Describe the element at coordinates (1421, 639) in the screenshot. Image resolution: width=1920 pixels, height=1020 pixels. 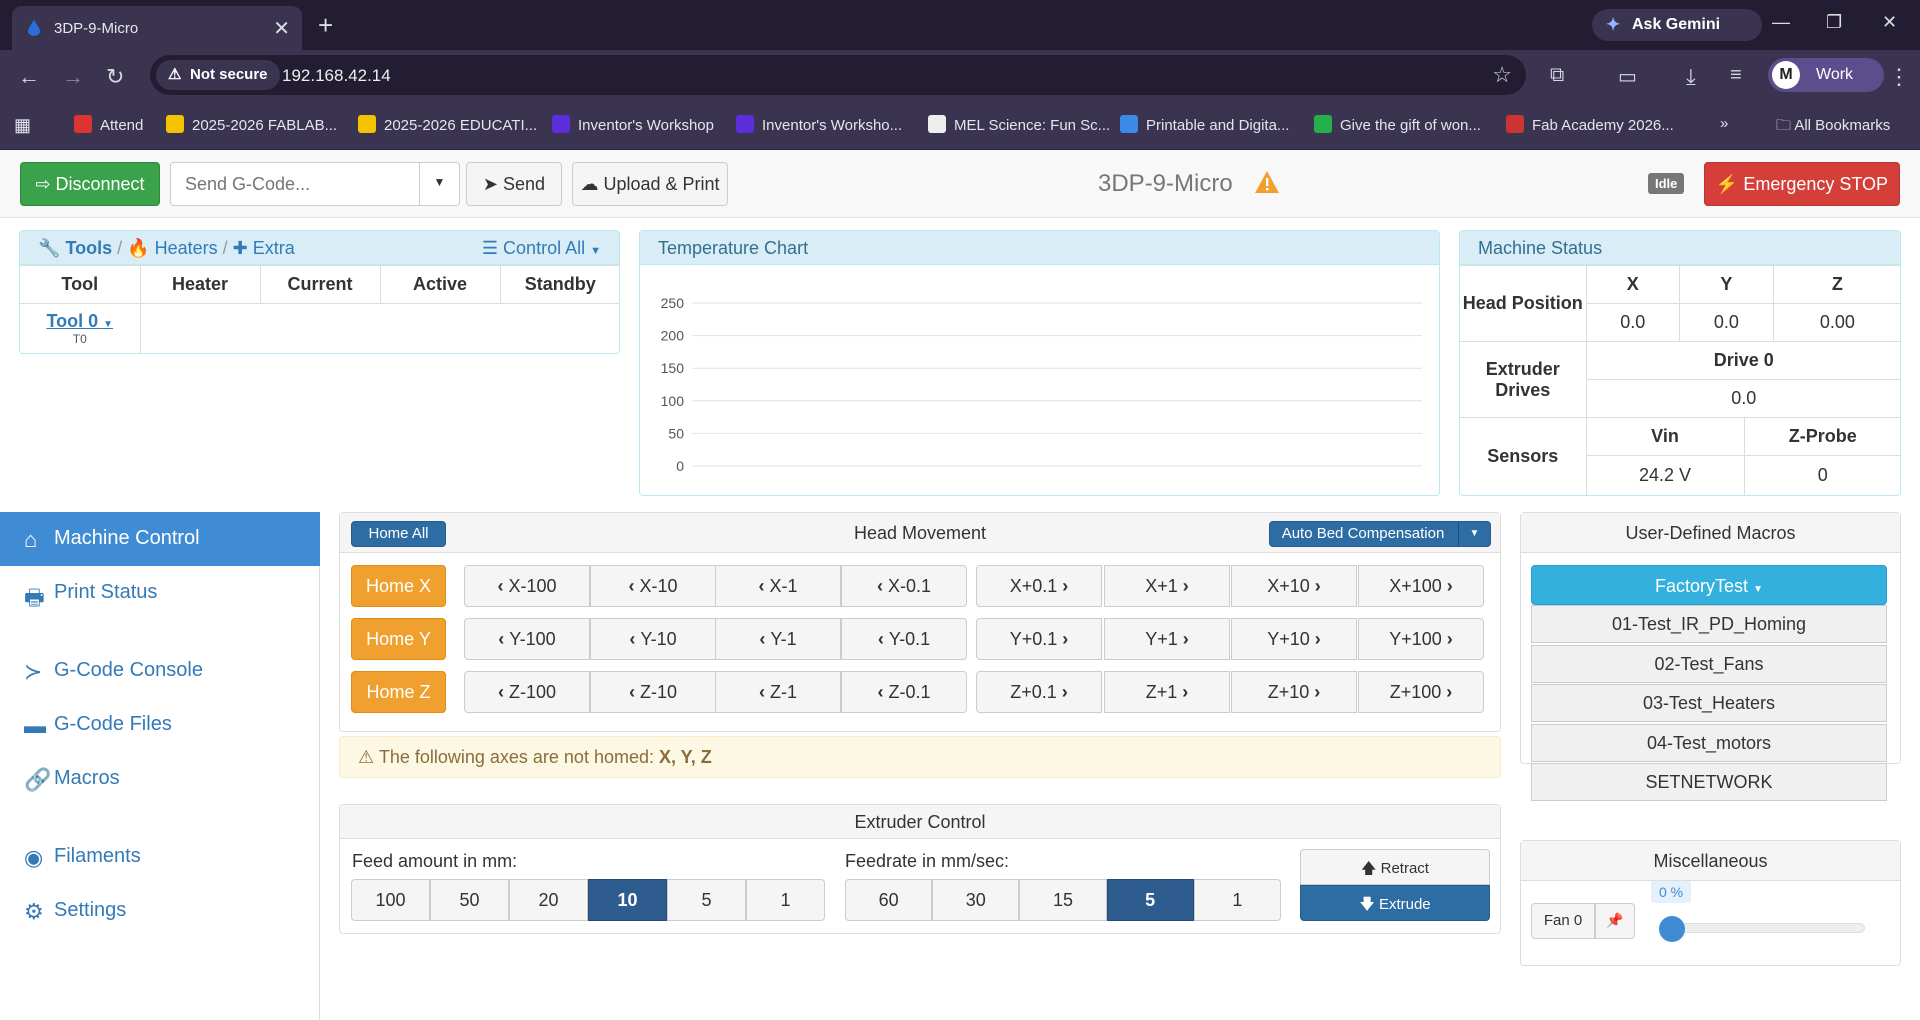
I see `jog-button: Y+100 ›` at that location.